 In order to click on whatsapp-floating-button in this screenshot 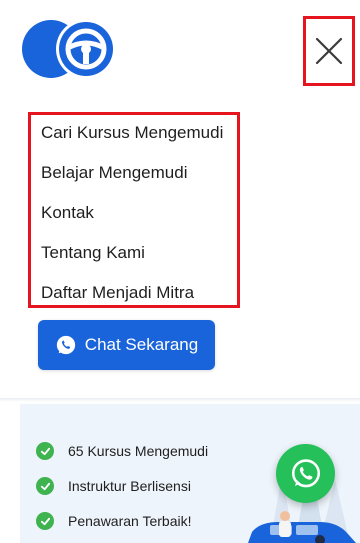, I will do `click(305, 473)`.